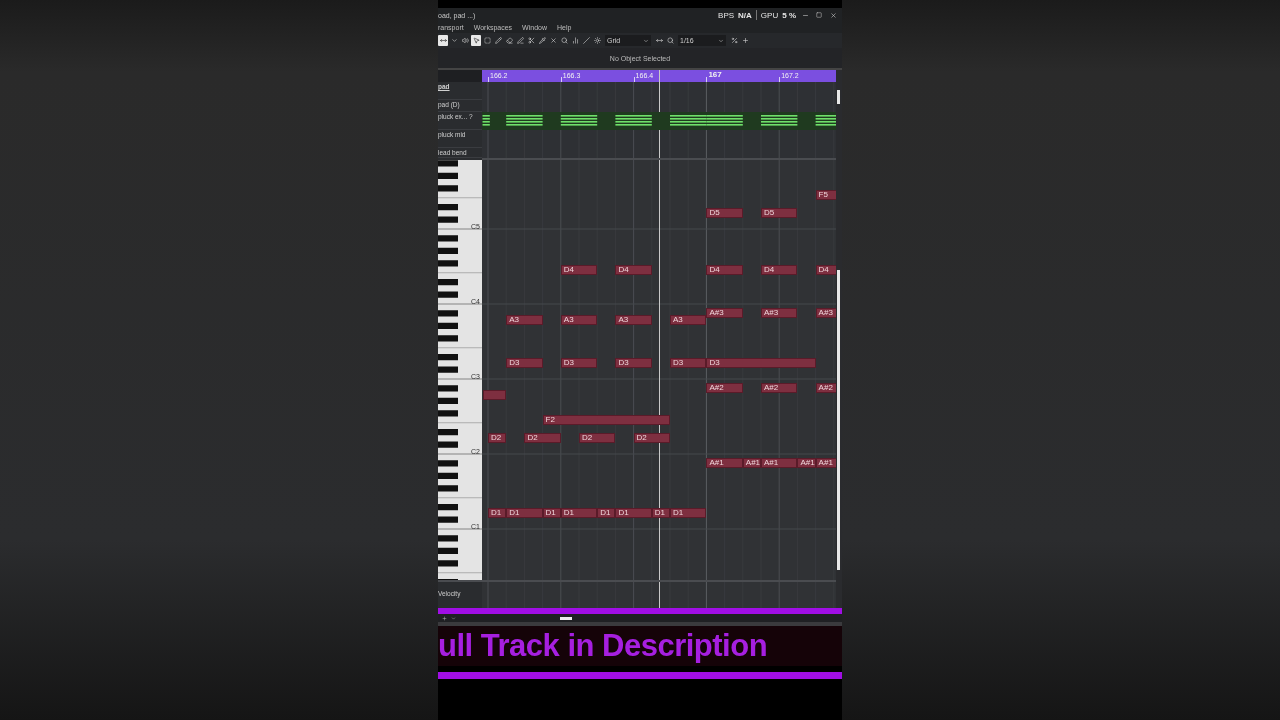  I want to click on scissors-icon, so click(531, 40).